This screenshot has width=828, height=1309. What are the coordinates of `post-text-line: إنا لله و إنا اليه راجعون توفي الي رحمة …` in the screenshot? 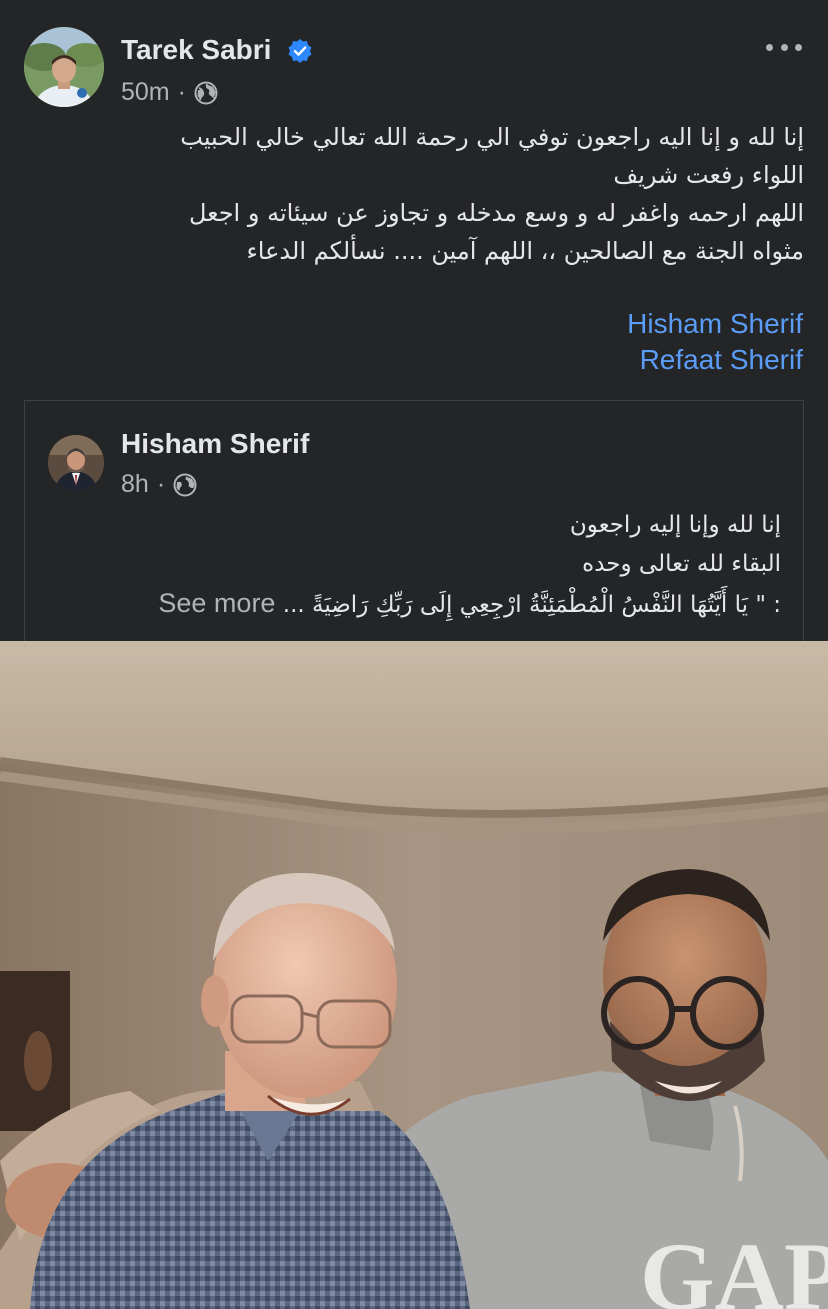 It's located at (492, 137).